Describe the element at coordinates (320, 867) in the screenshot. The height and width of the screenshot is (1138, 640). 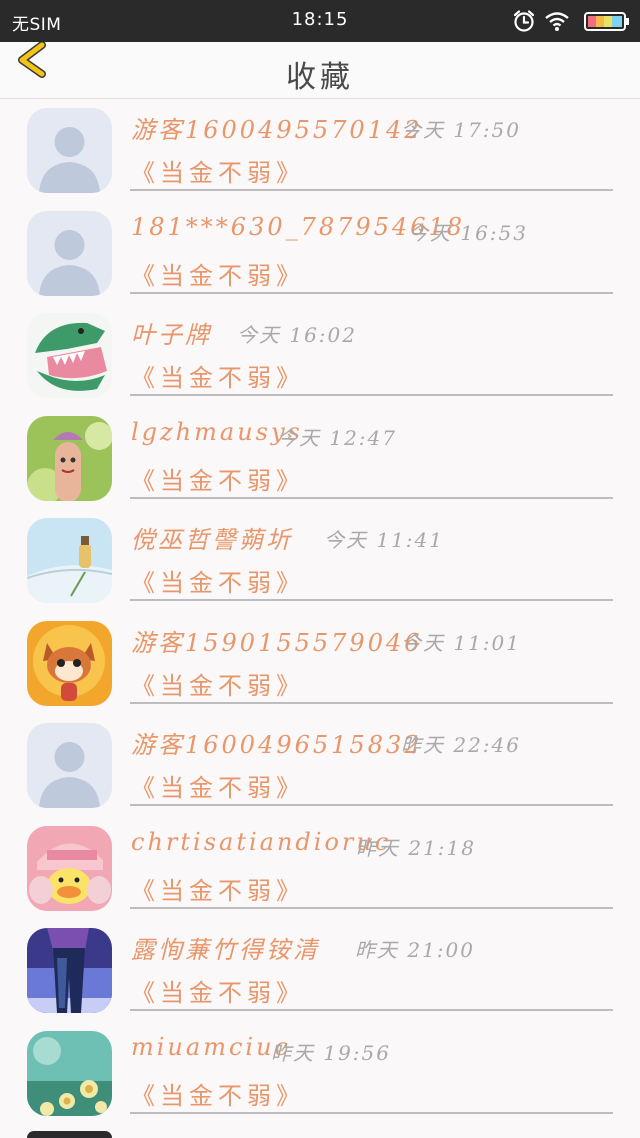
I see `list-item: chrtisatiandioruc 昨天 21:18 《当金不弱》` at that location.